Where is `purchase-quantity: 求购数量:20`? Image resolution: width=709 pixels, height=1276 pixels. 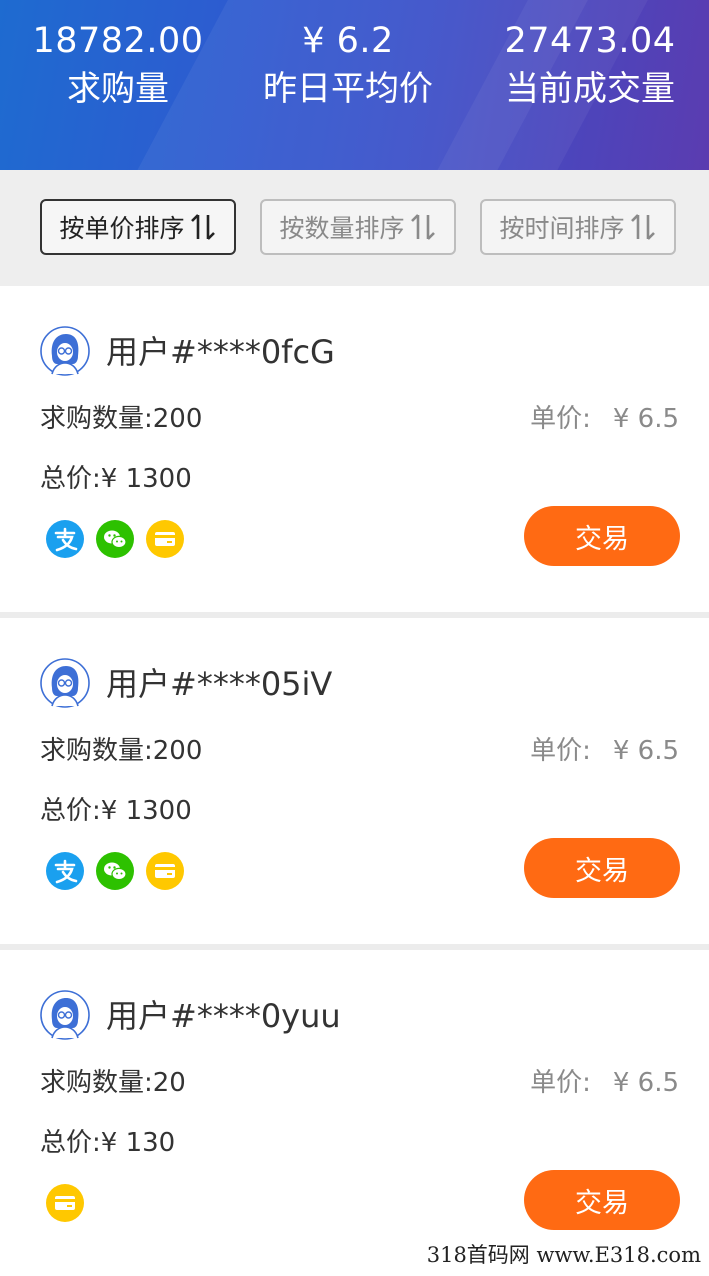 purchase-quantity: 求购数量:20 is located at coordinates (113, 1083).